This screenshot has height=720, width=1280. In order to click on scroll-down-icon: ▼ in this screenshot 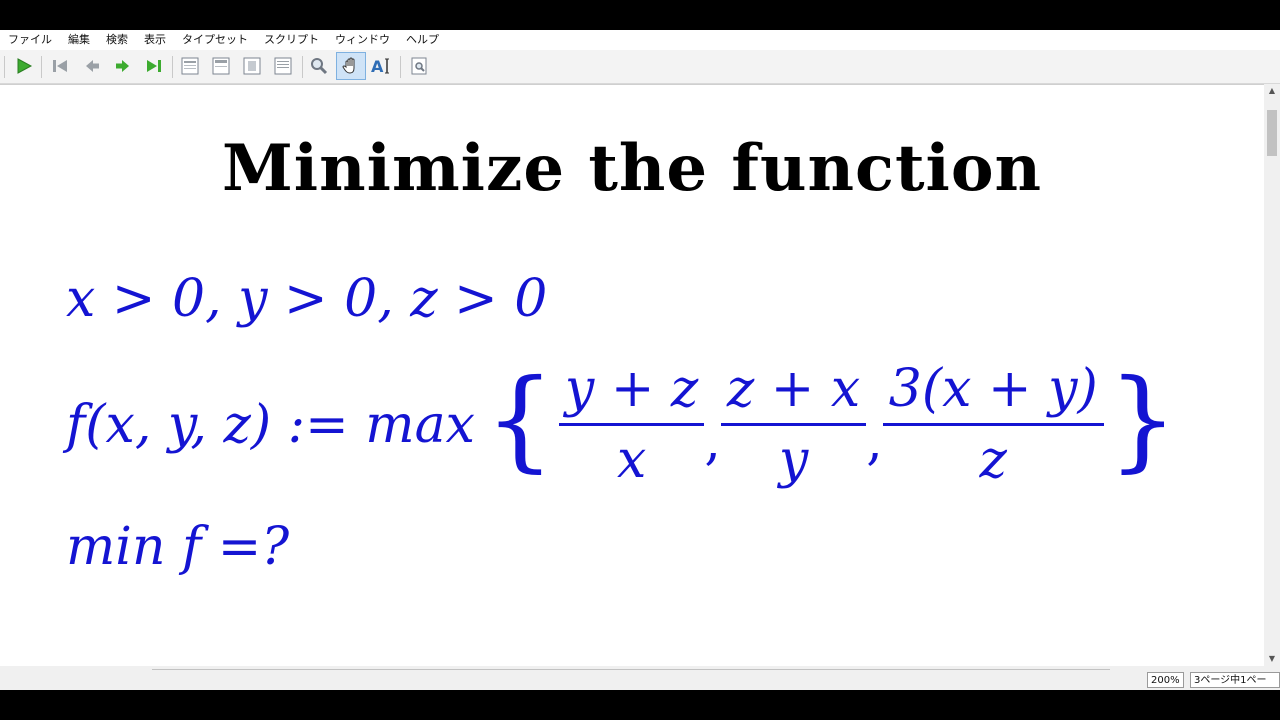, I will do `click(1272, 659)`.